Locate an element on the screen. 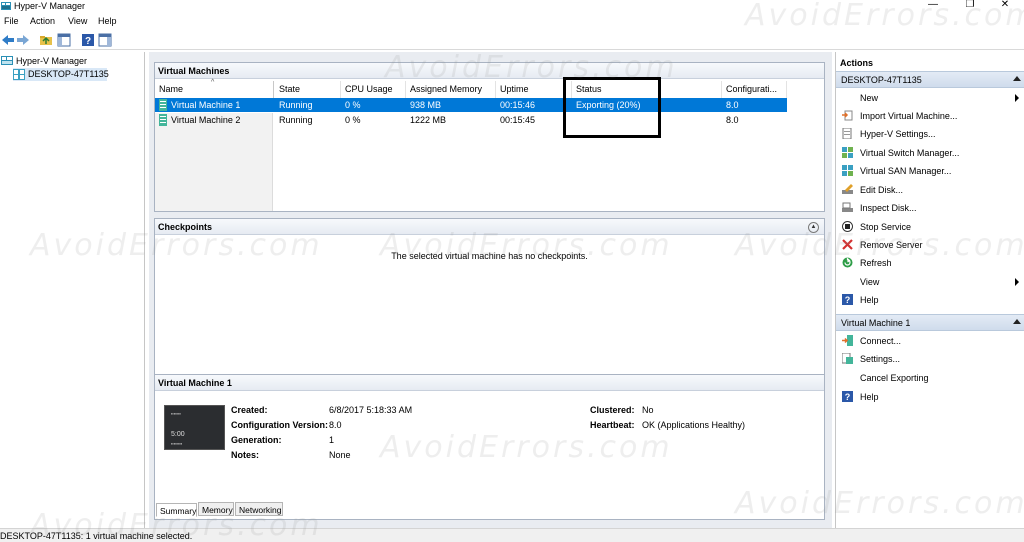 The width and height of the screenshot is (1024, 542). console-tree: Hyper-V Manager DESKTOP-47T1135 is located at coordinates (72, 290).